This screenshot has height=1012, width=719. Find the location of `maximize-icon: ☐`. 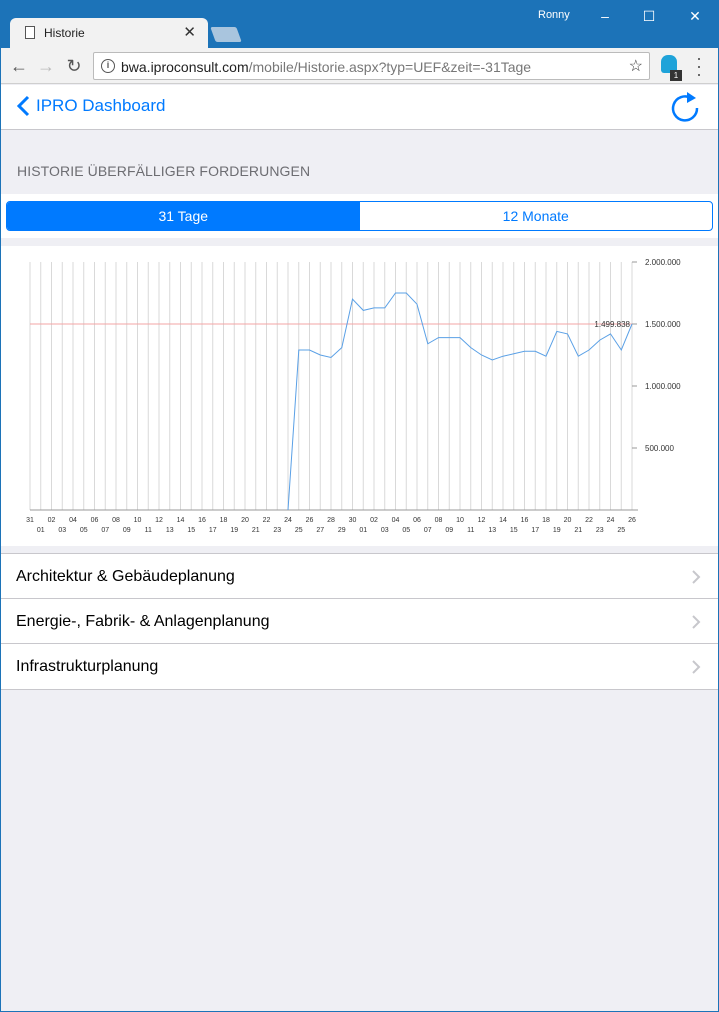

maximize-icon: ☐ is located at coordinates (649, 16).